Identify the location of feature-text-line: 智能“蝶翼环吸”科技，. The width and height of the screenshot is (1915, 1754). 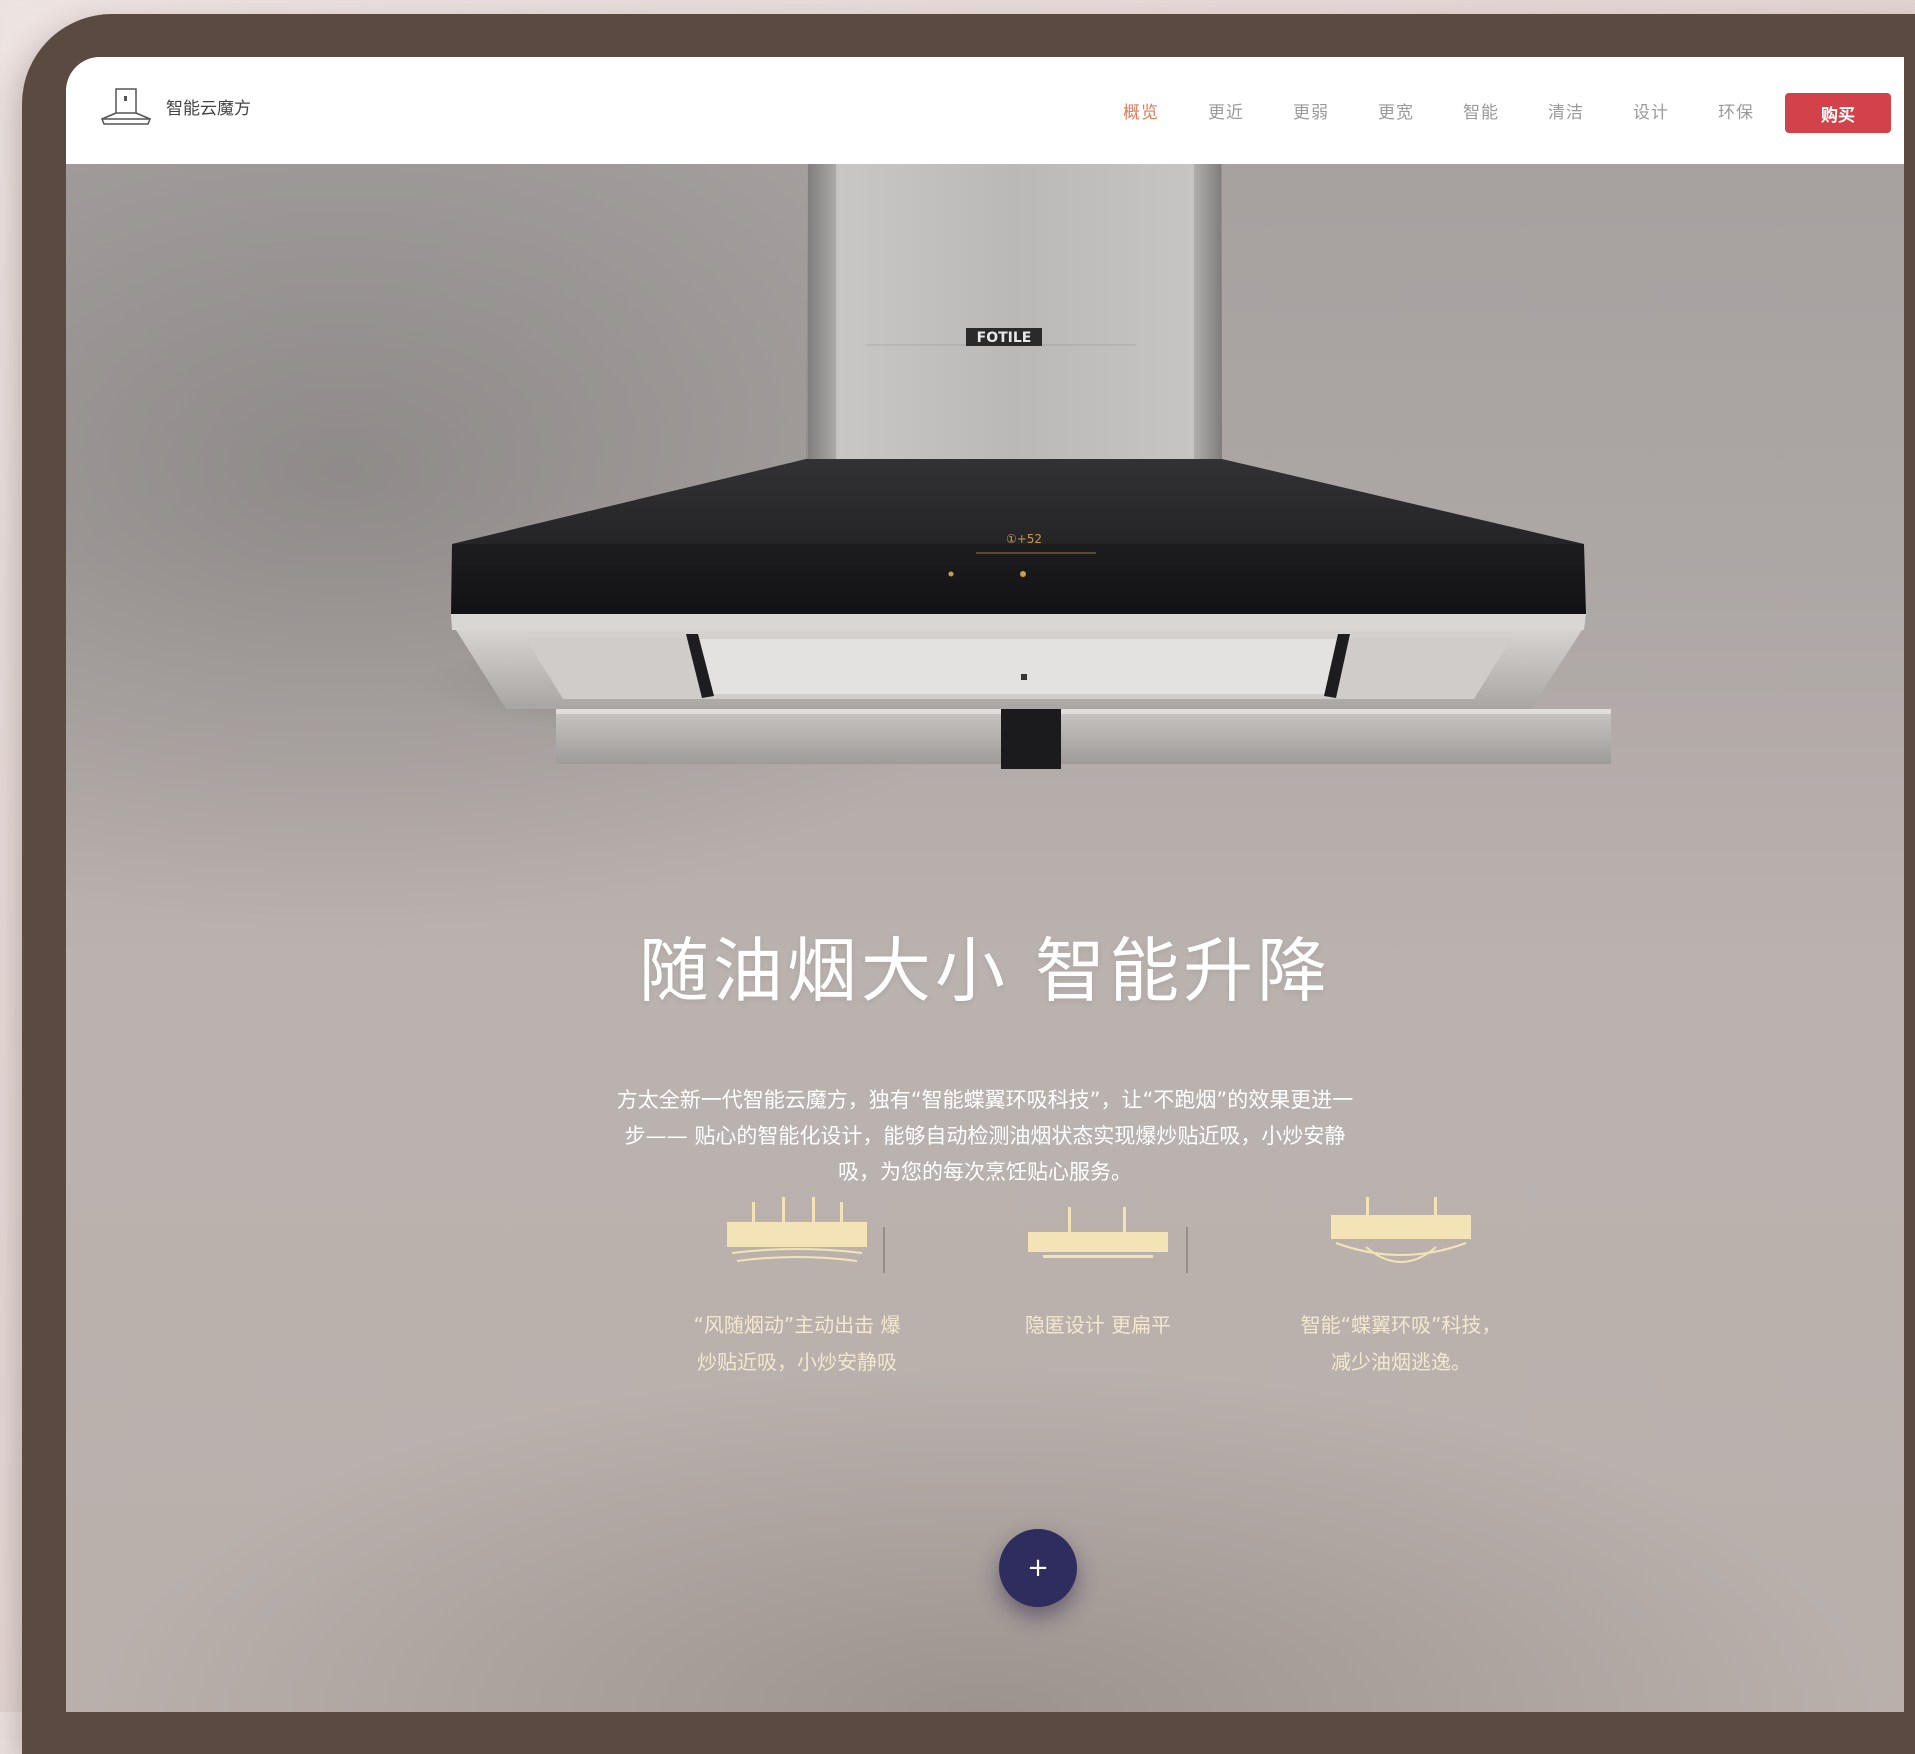
(1401, 1325).